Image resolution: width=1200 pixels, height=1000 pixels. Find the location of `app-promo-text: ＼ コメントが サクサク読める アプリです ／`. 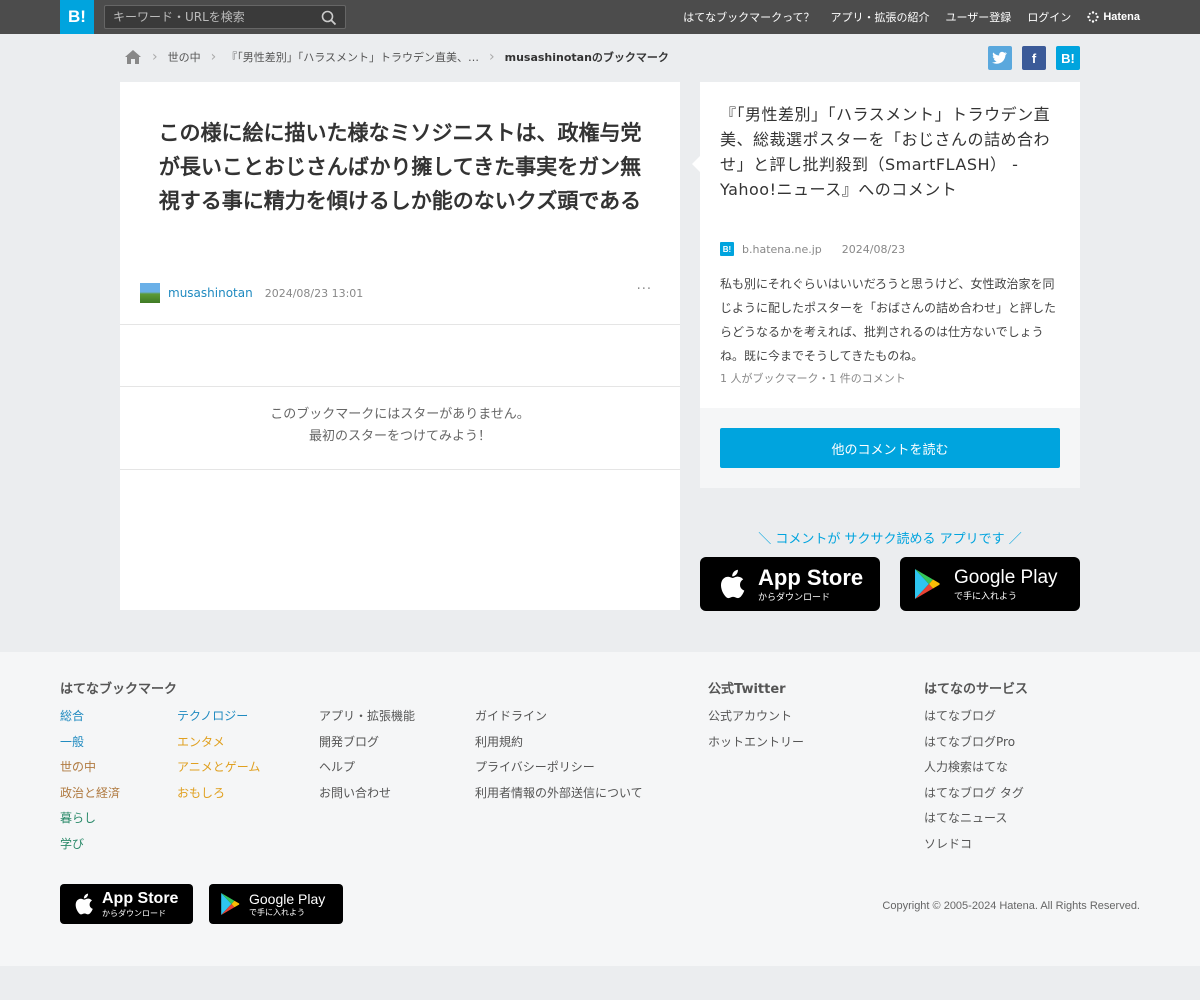

app-promo-text: ＼ コメントが サクサク読める アプリです ／ is located at coordinates (890, 539).